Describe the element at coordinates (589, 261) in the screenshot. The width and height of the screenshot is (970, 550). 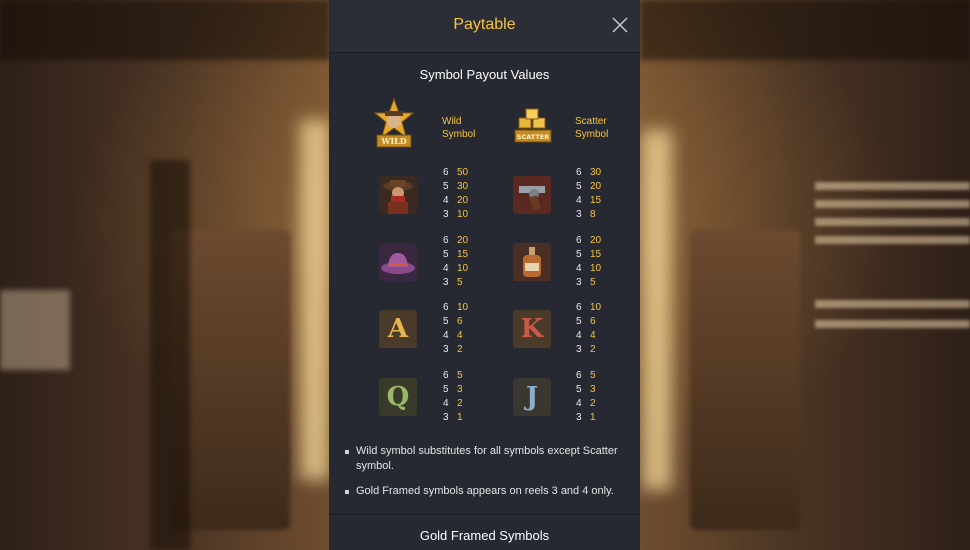
I see `payout-list-whiskey: 6 20 5 15 4 10 35` at that location.